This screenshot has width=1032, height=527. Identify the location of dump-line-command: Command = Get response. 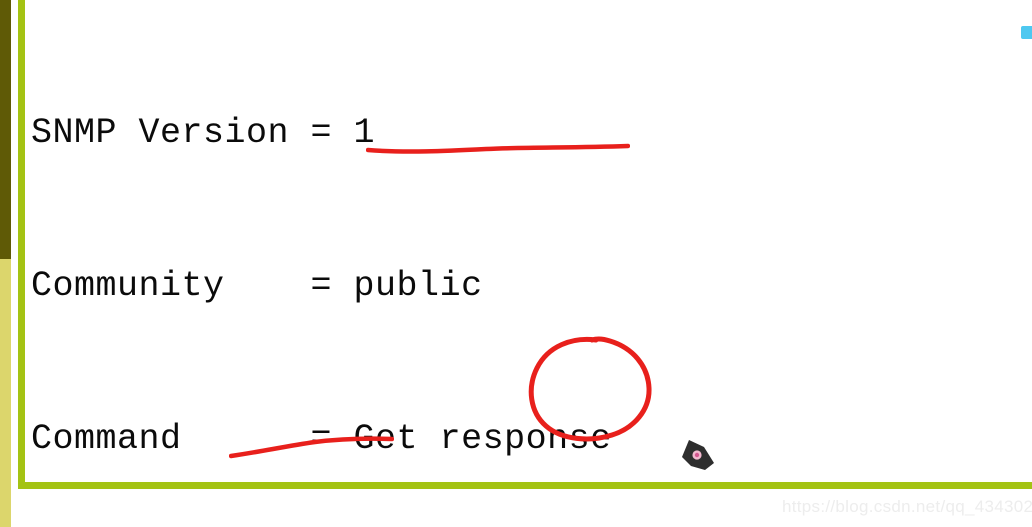
(321, 439).